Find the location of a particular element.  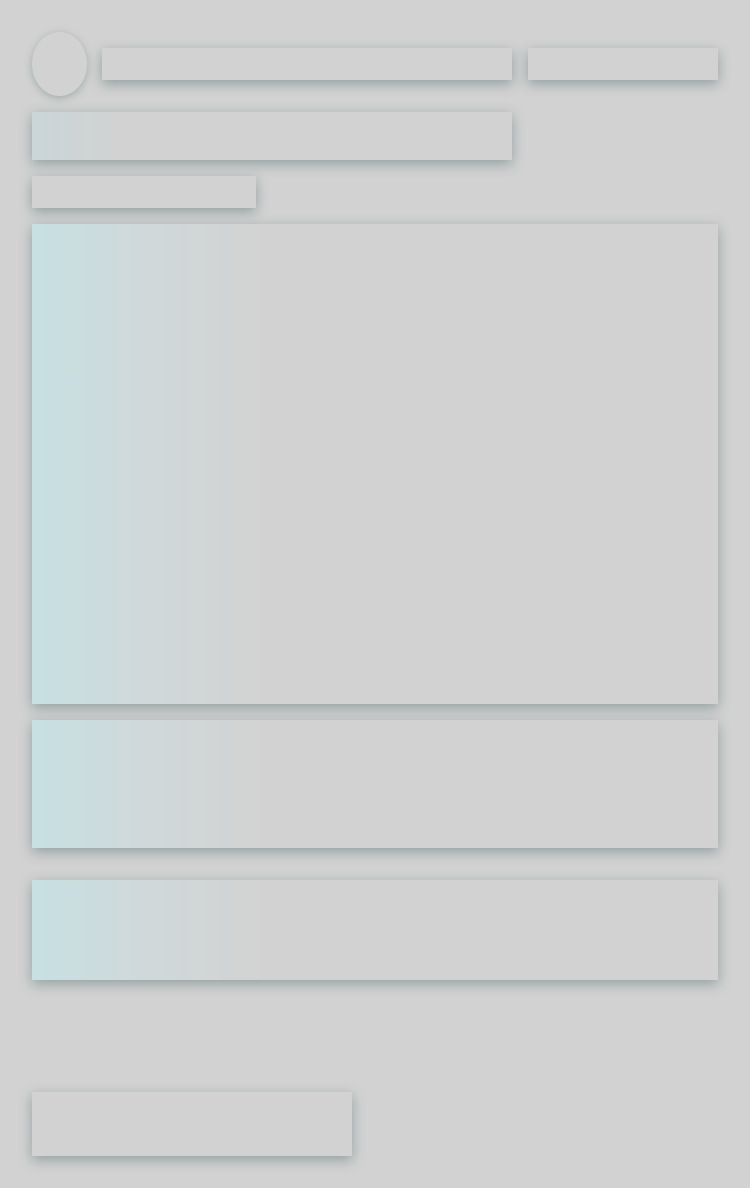

avatar-placeholder is located at coordinates (59, 64).